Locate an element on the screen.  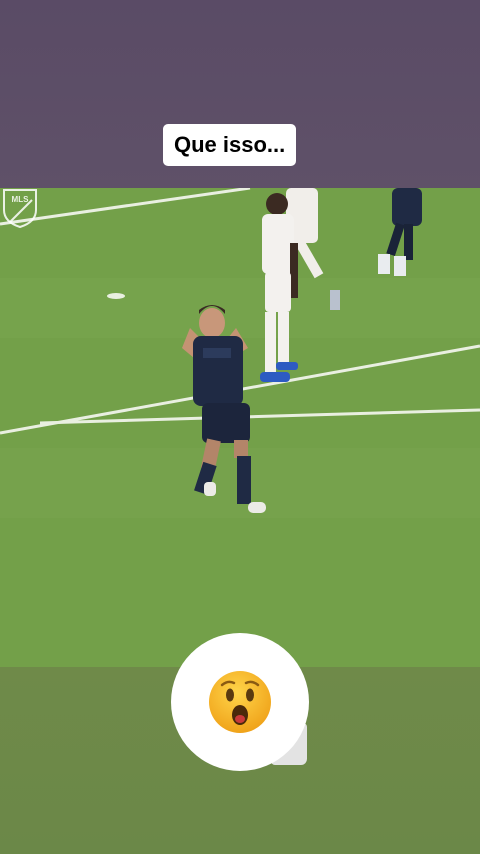
svg-text: MLS is located at coordinates (21, 199).